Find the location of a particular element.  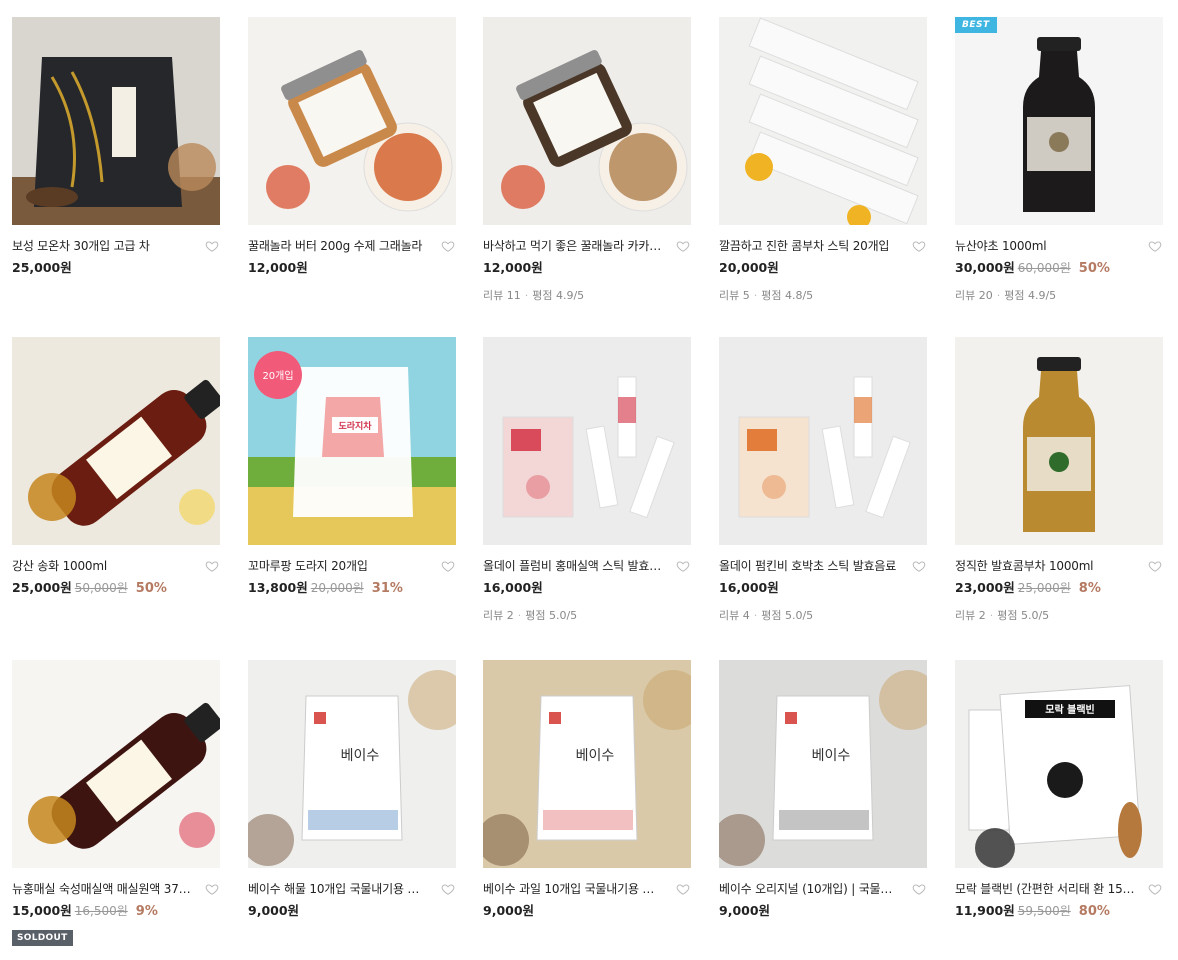

product-name: 올데이 펌킨비 호박초 스틱 발효음료 is located at coordinates (809, 566).